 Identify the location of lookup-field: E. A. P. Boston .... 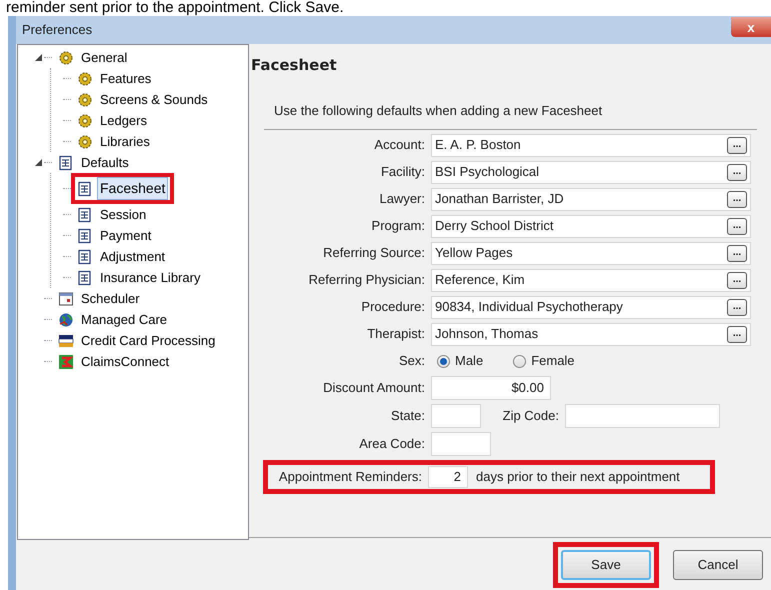
(591, 145).